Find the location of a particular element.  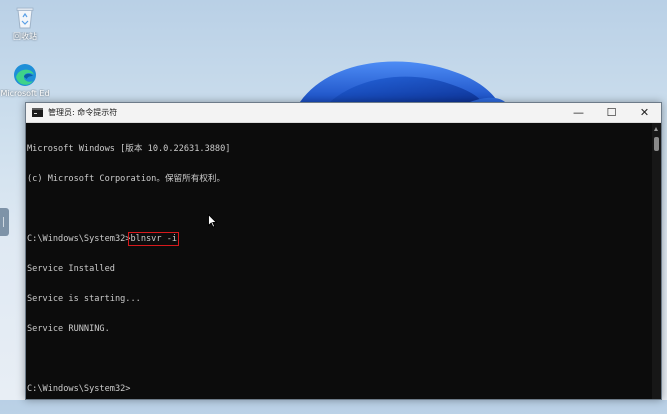

side-panel-handle is located at coordinates (4, 222).